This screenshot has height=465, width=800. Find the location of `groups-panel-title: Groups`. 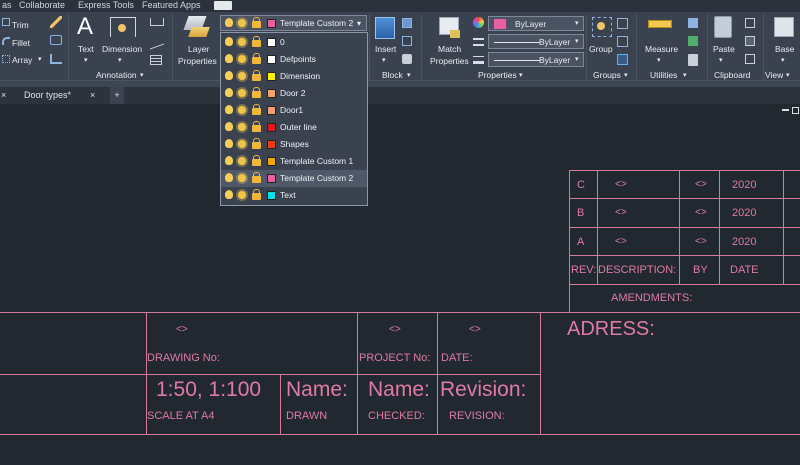

groups-panel-title: Groups is located at coordinates (607, 75).